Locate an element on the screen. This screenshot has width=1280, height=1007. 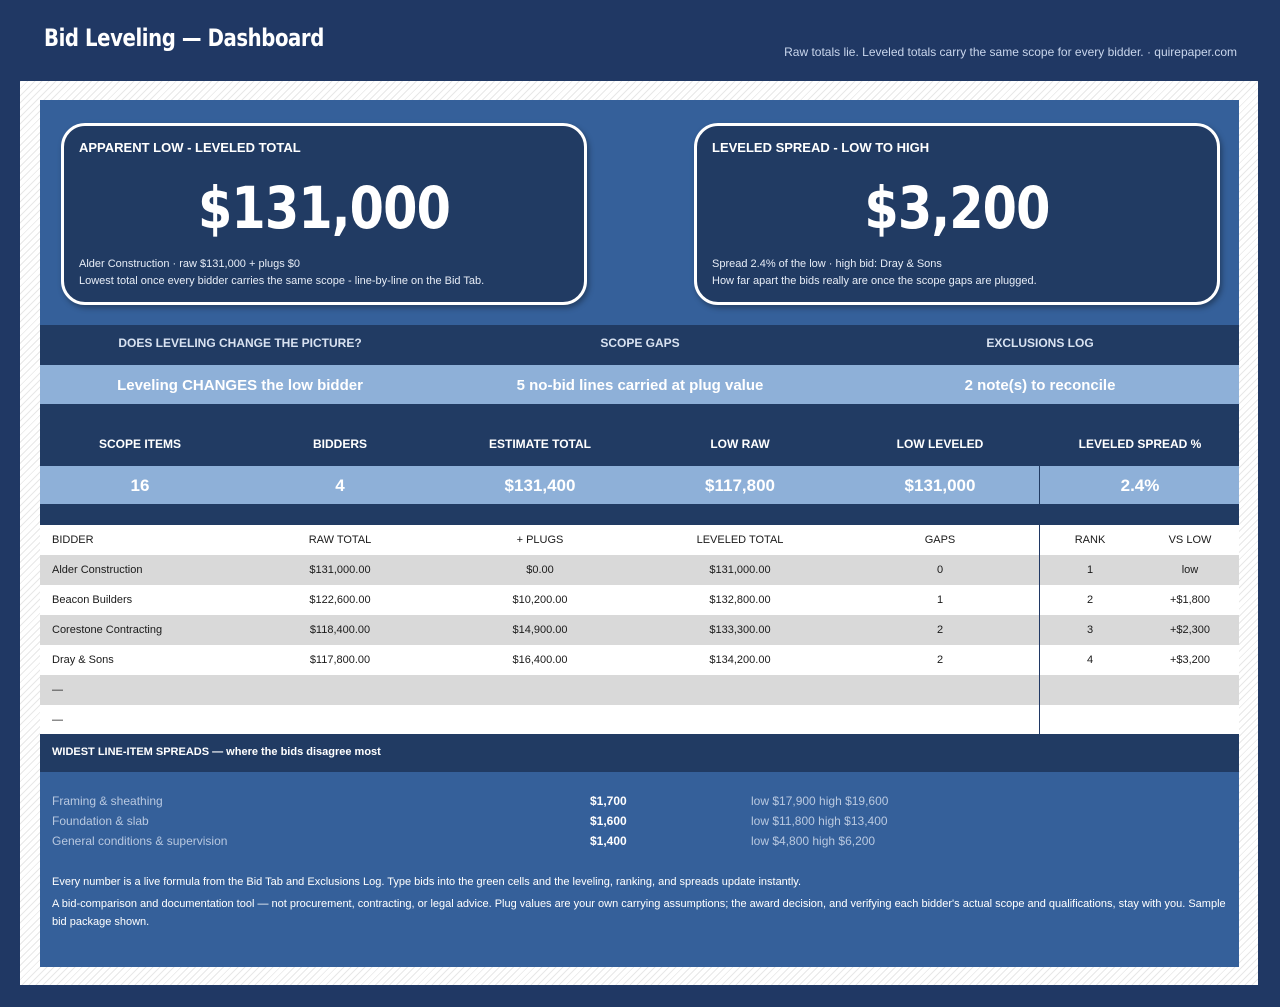
spread-range: low $4,800 high $6,200 is located at coordinates (813, 841).